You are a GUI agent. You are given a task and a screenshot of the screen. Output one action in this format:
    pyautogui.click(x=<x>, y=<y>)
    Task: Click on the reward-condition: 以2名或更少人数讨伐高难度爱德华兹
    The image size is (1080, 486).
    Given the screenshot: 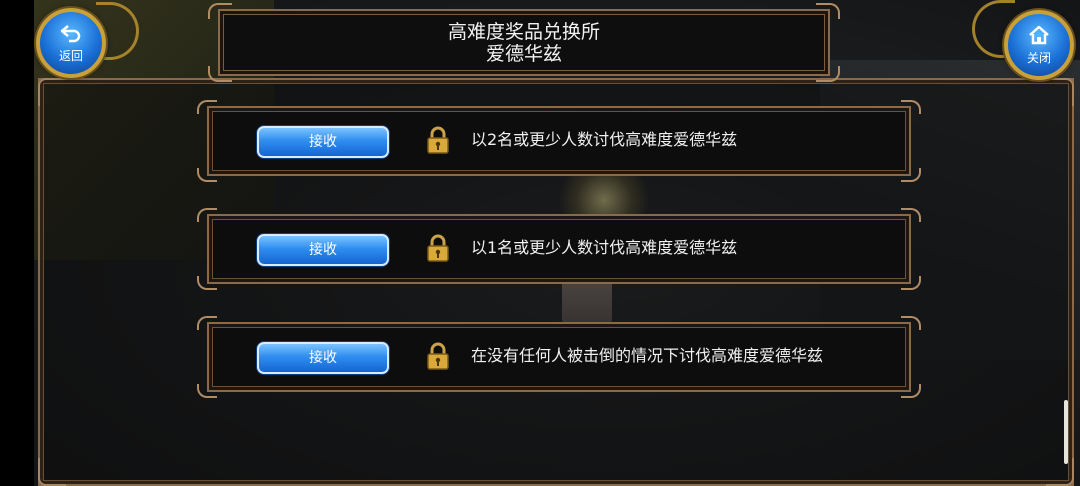 What is the action you would take?
    pyautogui.click(x=604, y=139)
    